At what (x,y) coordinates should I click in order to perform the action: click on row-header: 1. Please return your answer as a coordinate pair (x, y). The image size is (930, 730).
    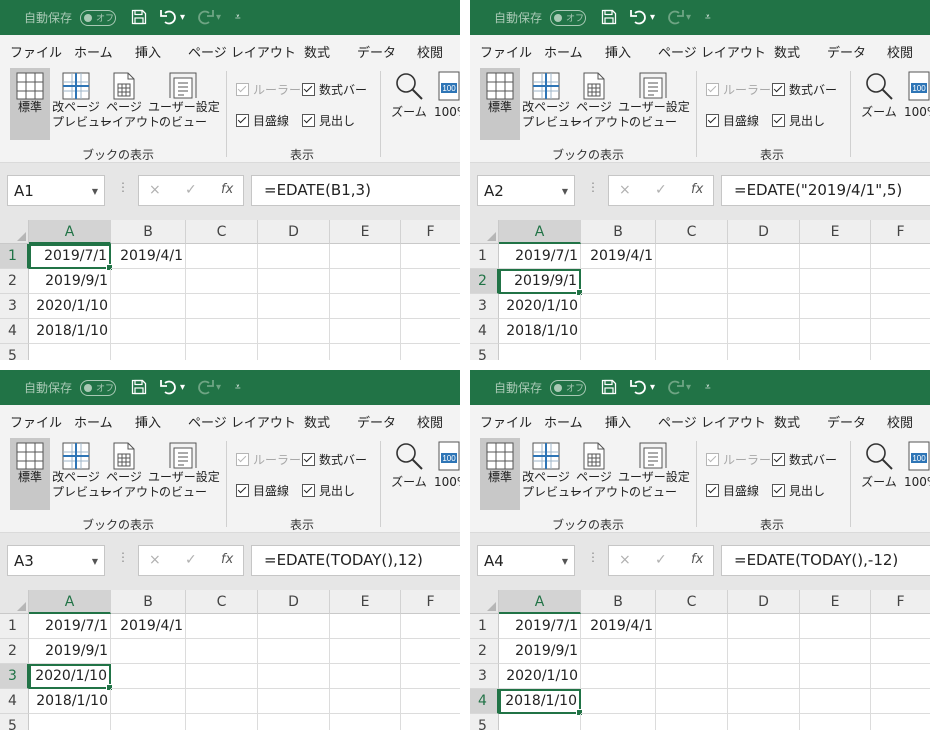
    Looking at the image, I should click on (14, 626).